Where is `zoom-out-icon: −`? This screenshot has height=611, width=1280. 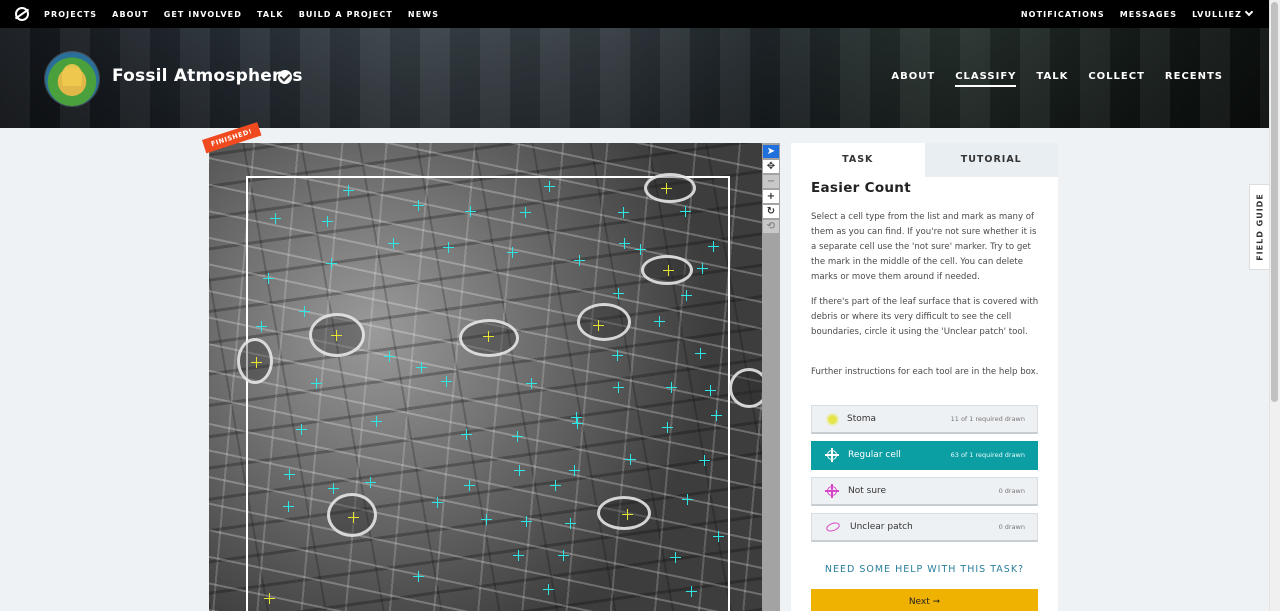
zoom-out-icon: − is located at coordinates (771, 181).